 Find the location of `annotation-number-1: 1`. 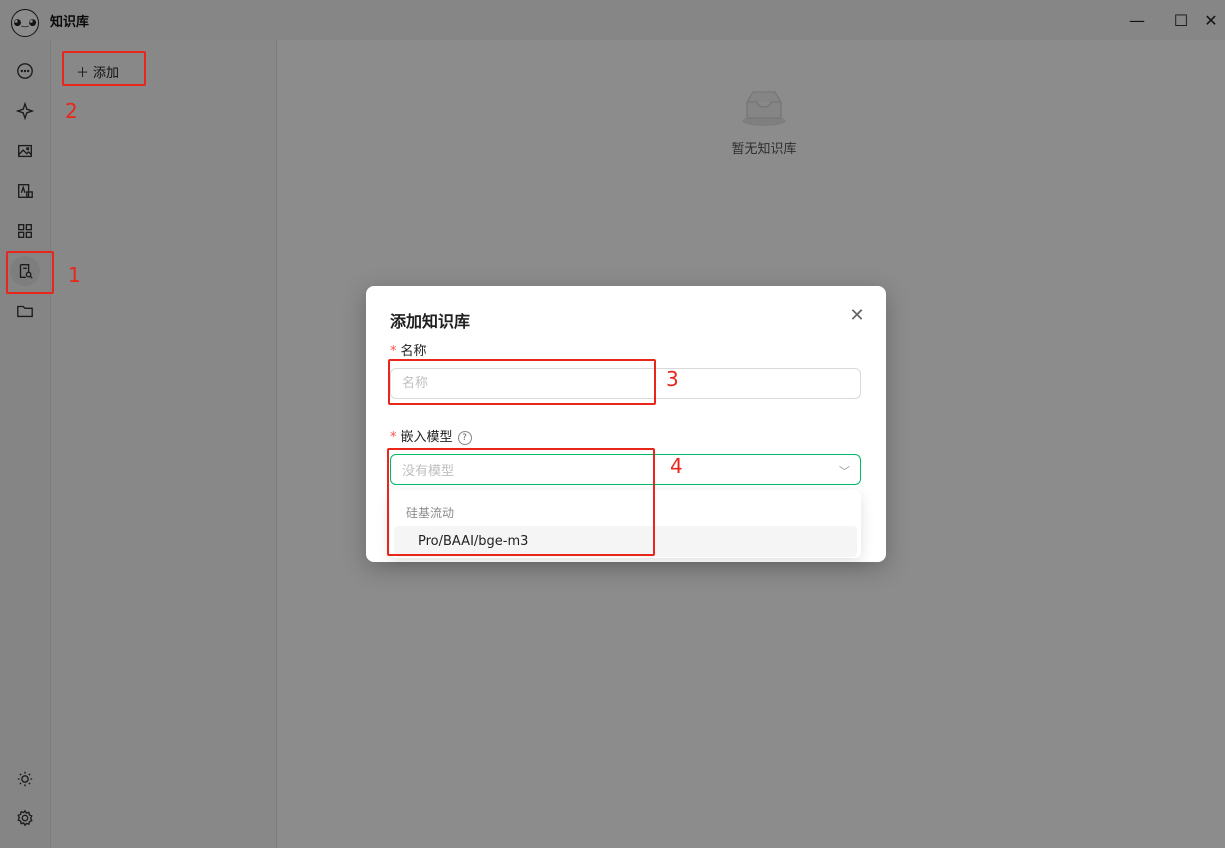

annotation-number-1: 1 is located at coordinates (74, 275).